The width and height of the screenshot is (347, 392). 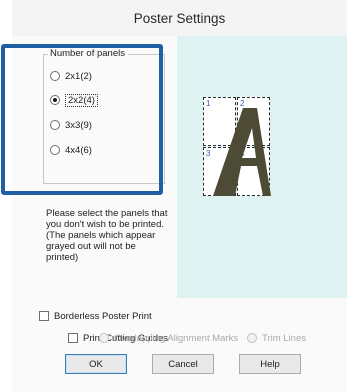 What do you see at coordinates (104, 338) in the screenshot?
I see `overlapping-marks-indicator` at bounding box center [104, 338].